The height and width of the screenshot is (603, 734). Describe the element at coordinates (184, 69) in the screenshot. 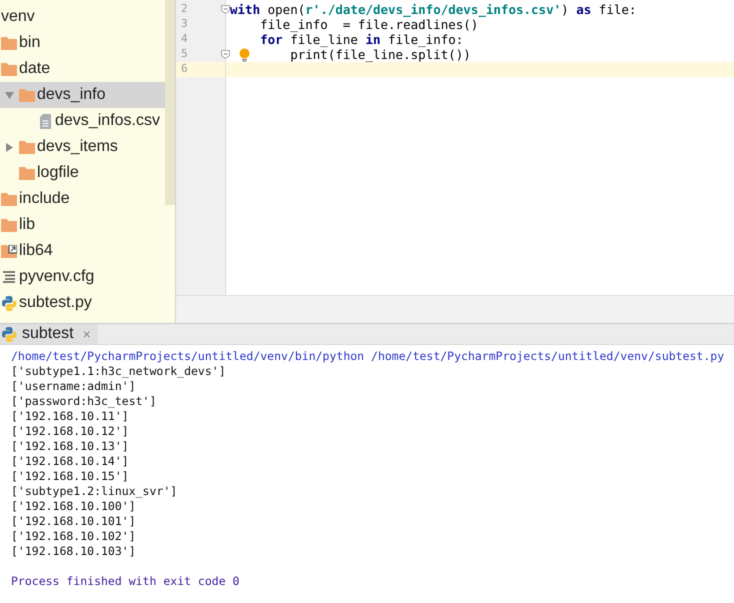

I see `line-number: 6` at that location.